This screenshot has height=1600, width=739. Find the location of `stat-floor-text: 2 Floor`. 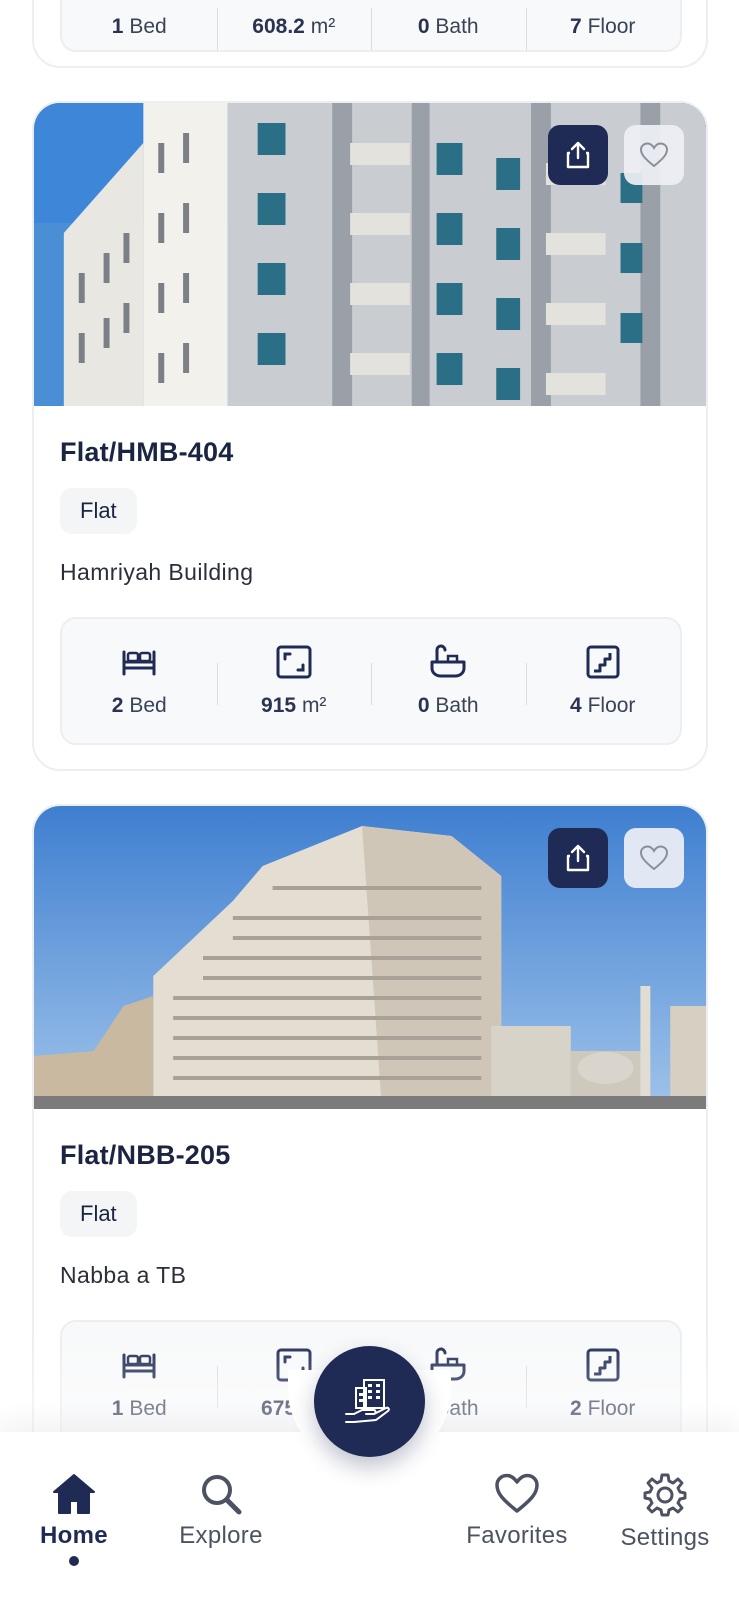

stat-floor-text: 2 Floor is located at coordinates (603, 1408).